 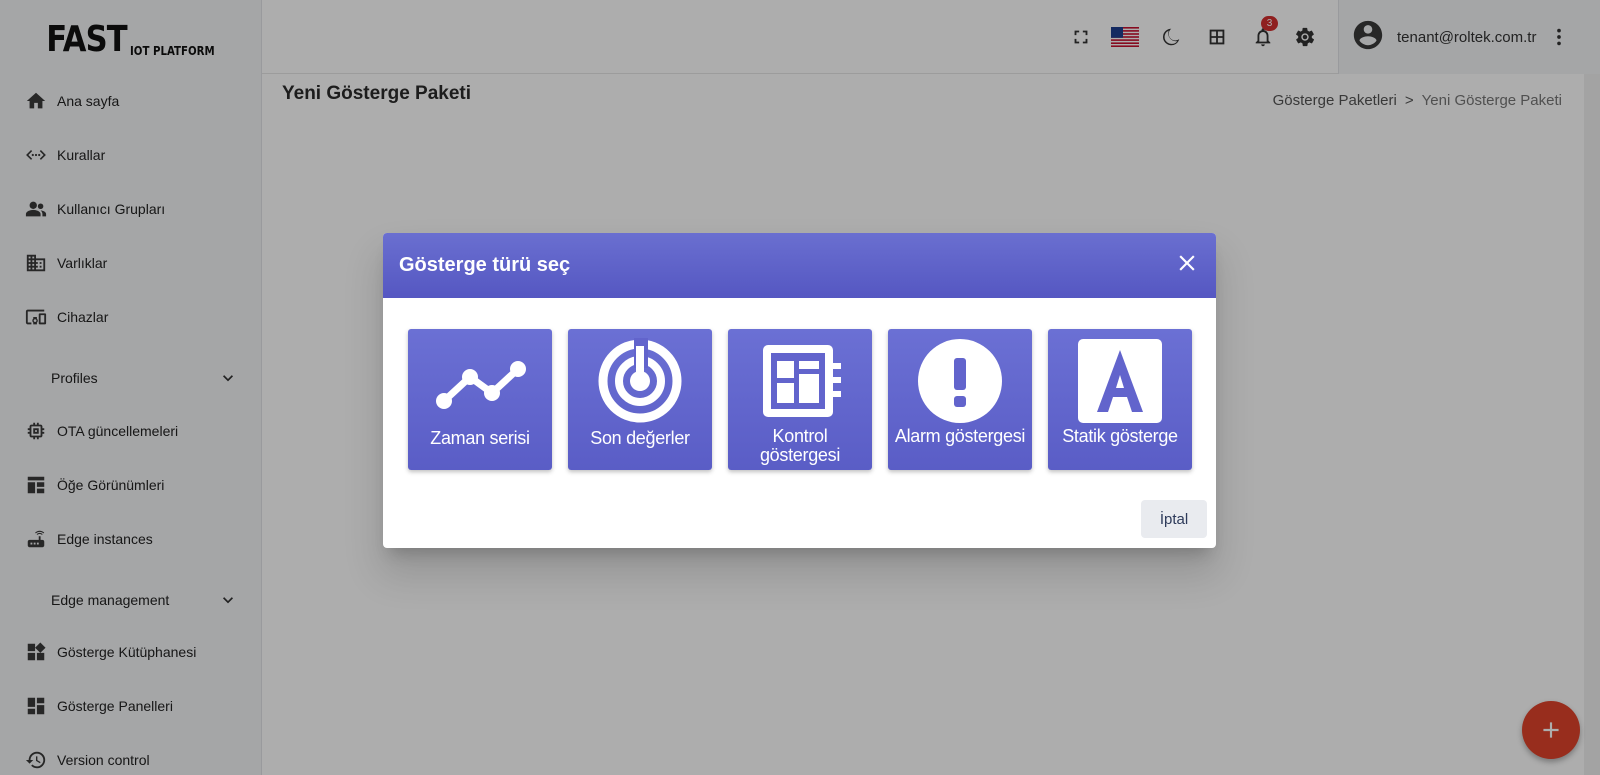 I want to click on widget-type-timeseries: Zaman serisi, so click(x=480, y=399).